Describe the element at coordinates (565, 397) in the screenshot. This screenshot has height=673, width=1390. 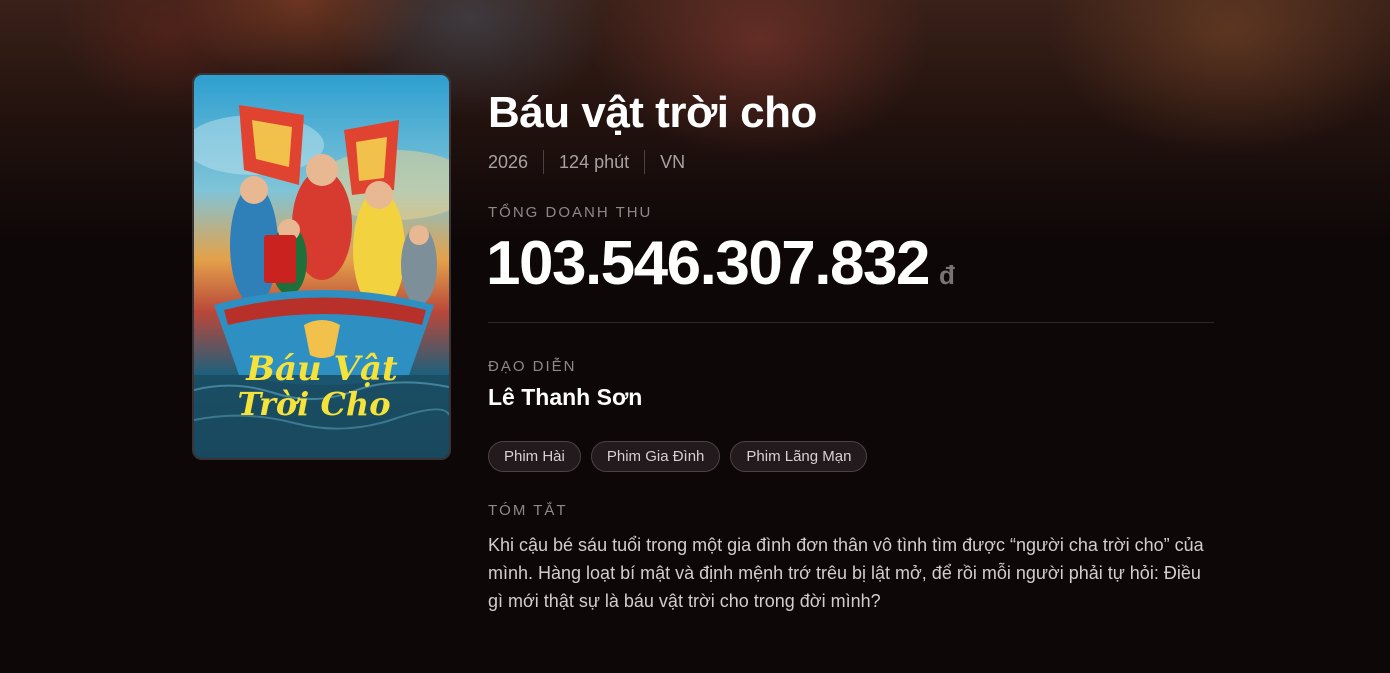
I see `director-name: Lê Thanh Sơn` at that location.